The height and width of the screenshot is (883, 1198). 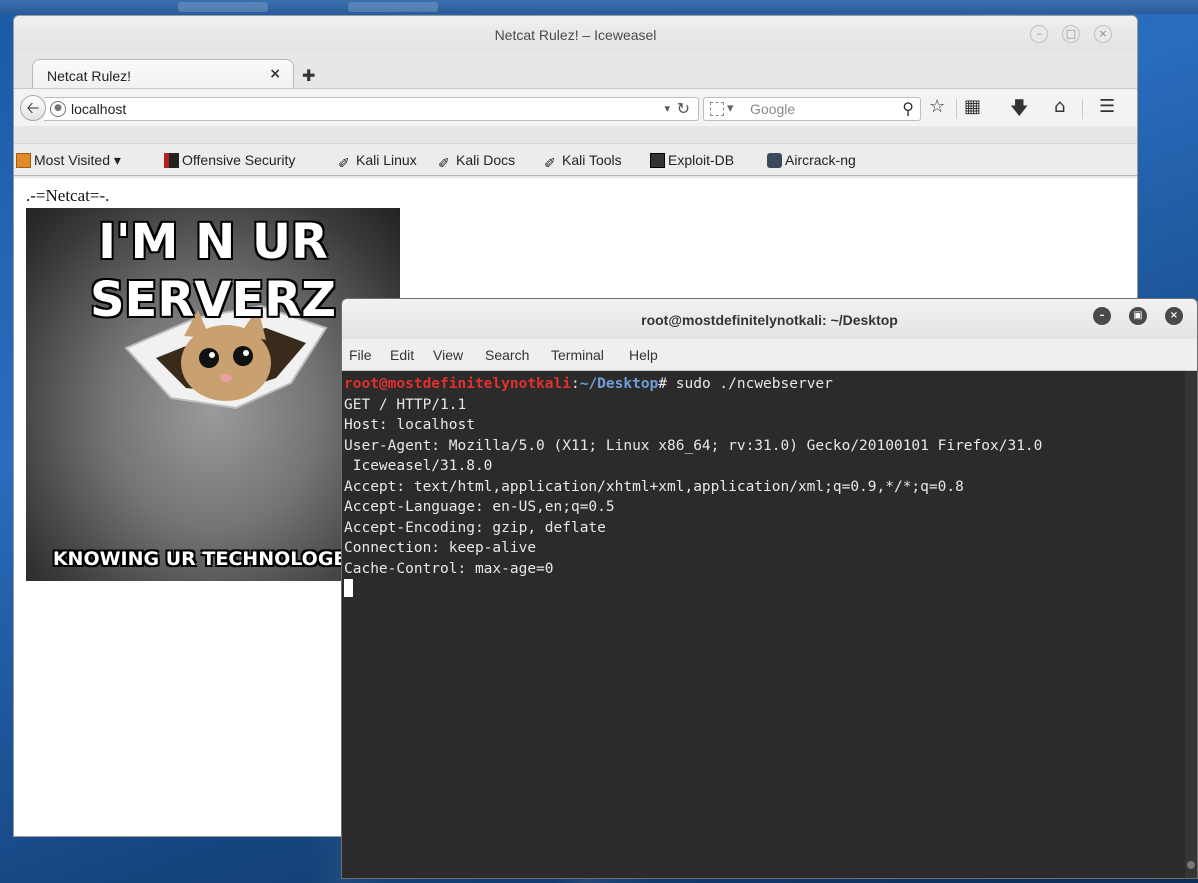 What do you see at coordinates (583, 161) in the screenshot?
I see `bookmark-kali-tools: ✐ Kali Tools` at bounding box center [583, 161].